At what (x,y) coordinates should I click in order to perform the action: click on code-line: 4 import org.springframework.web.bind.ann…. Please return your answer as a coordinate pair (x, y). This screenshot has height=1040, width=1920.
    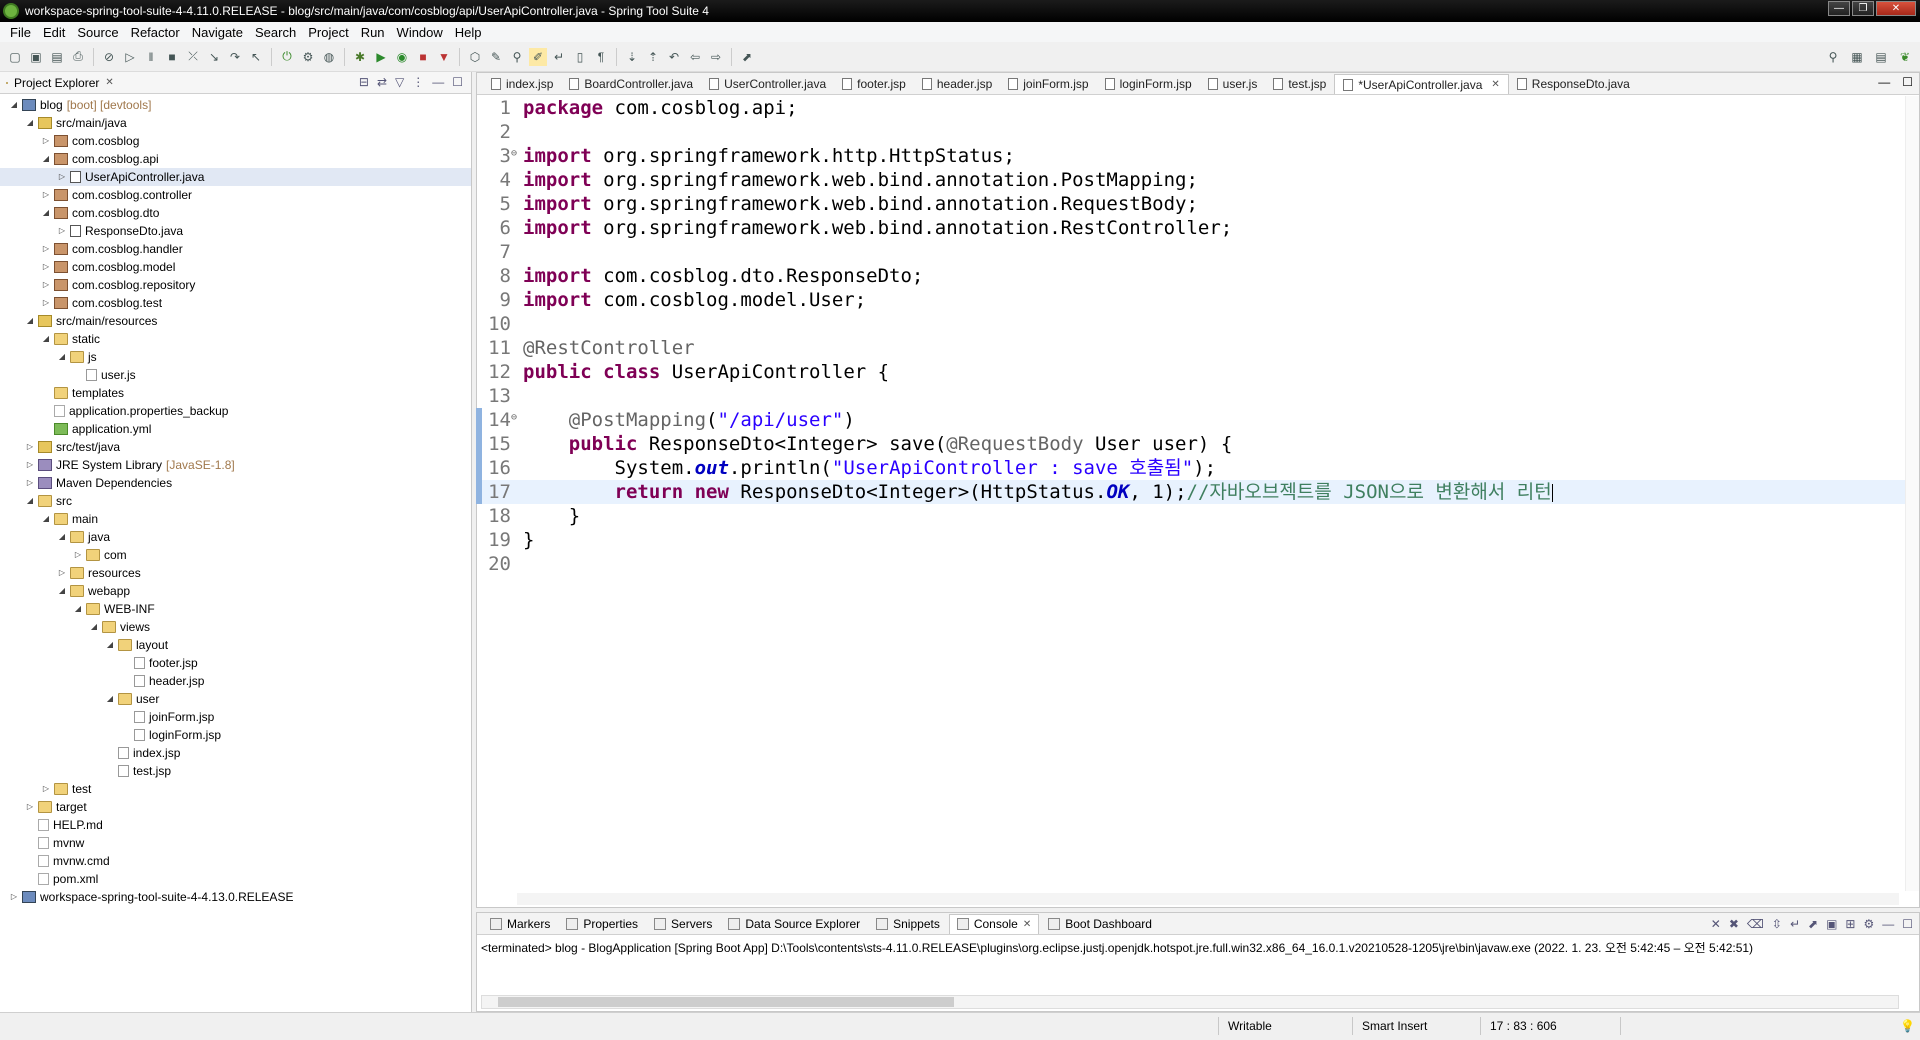
    Looking at the image, I should click on (1198, 180).